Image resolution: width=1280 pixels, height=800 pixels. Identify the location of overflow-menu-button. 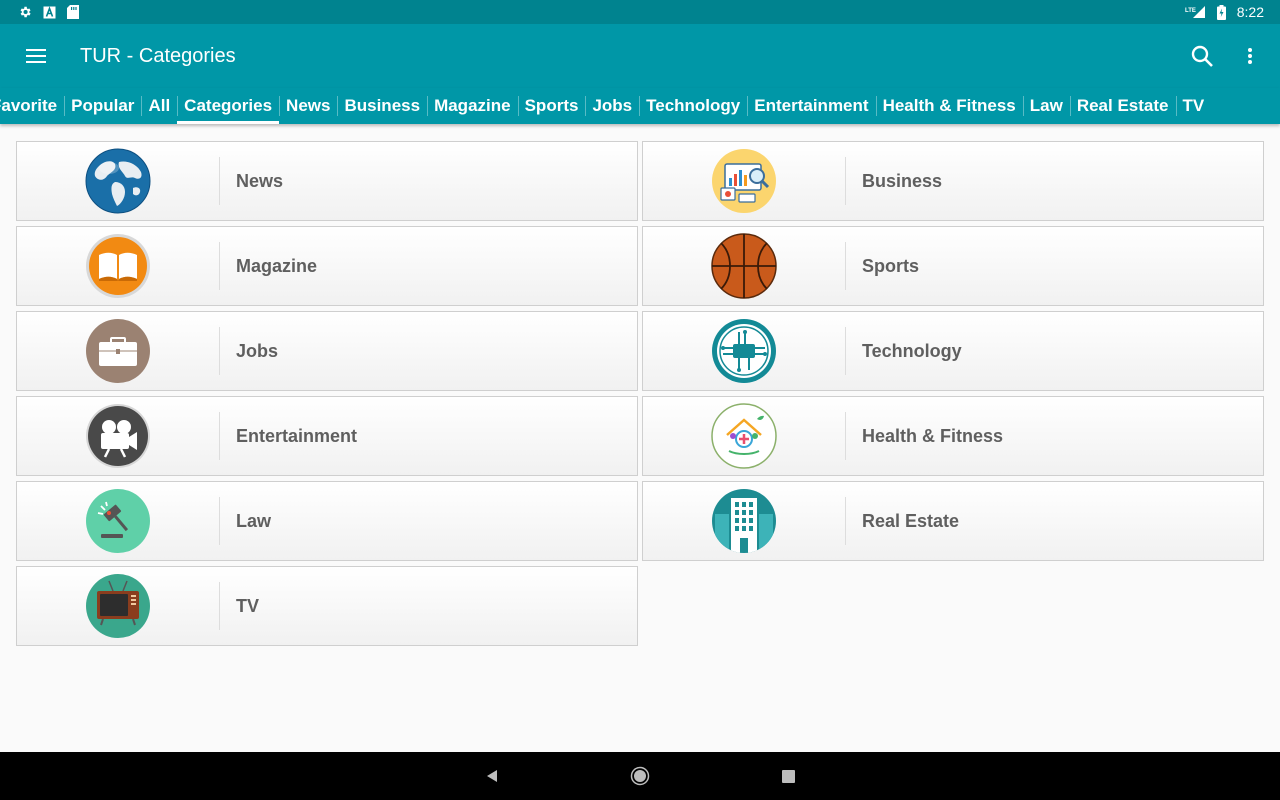
(1250, 56).